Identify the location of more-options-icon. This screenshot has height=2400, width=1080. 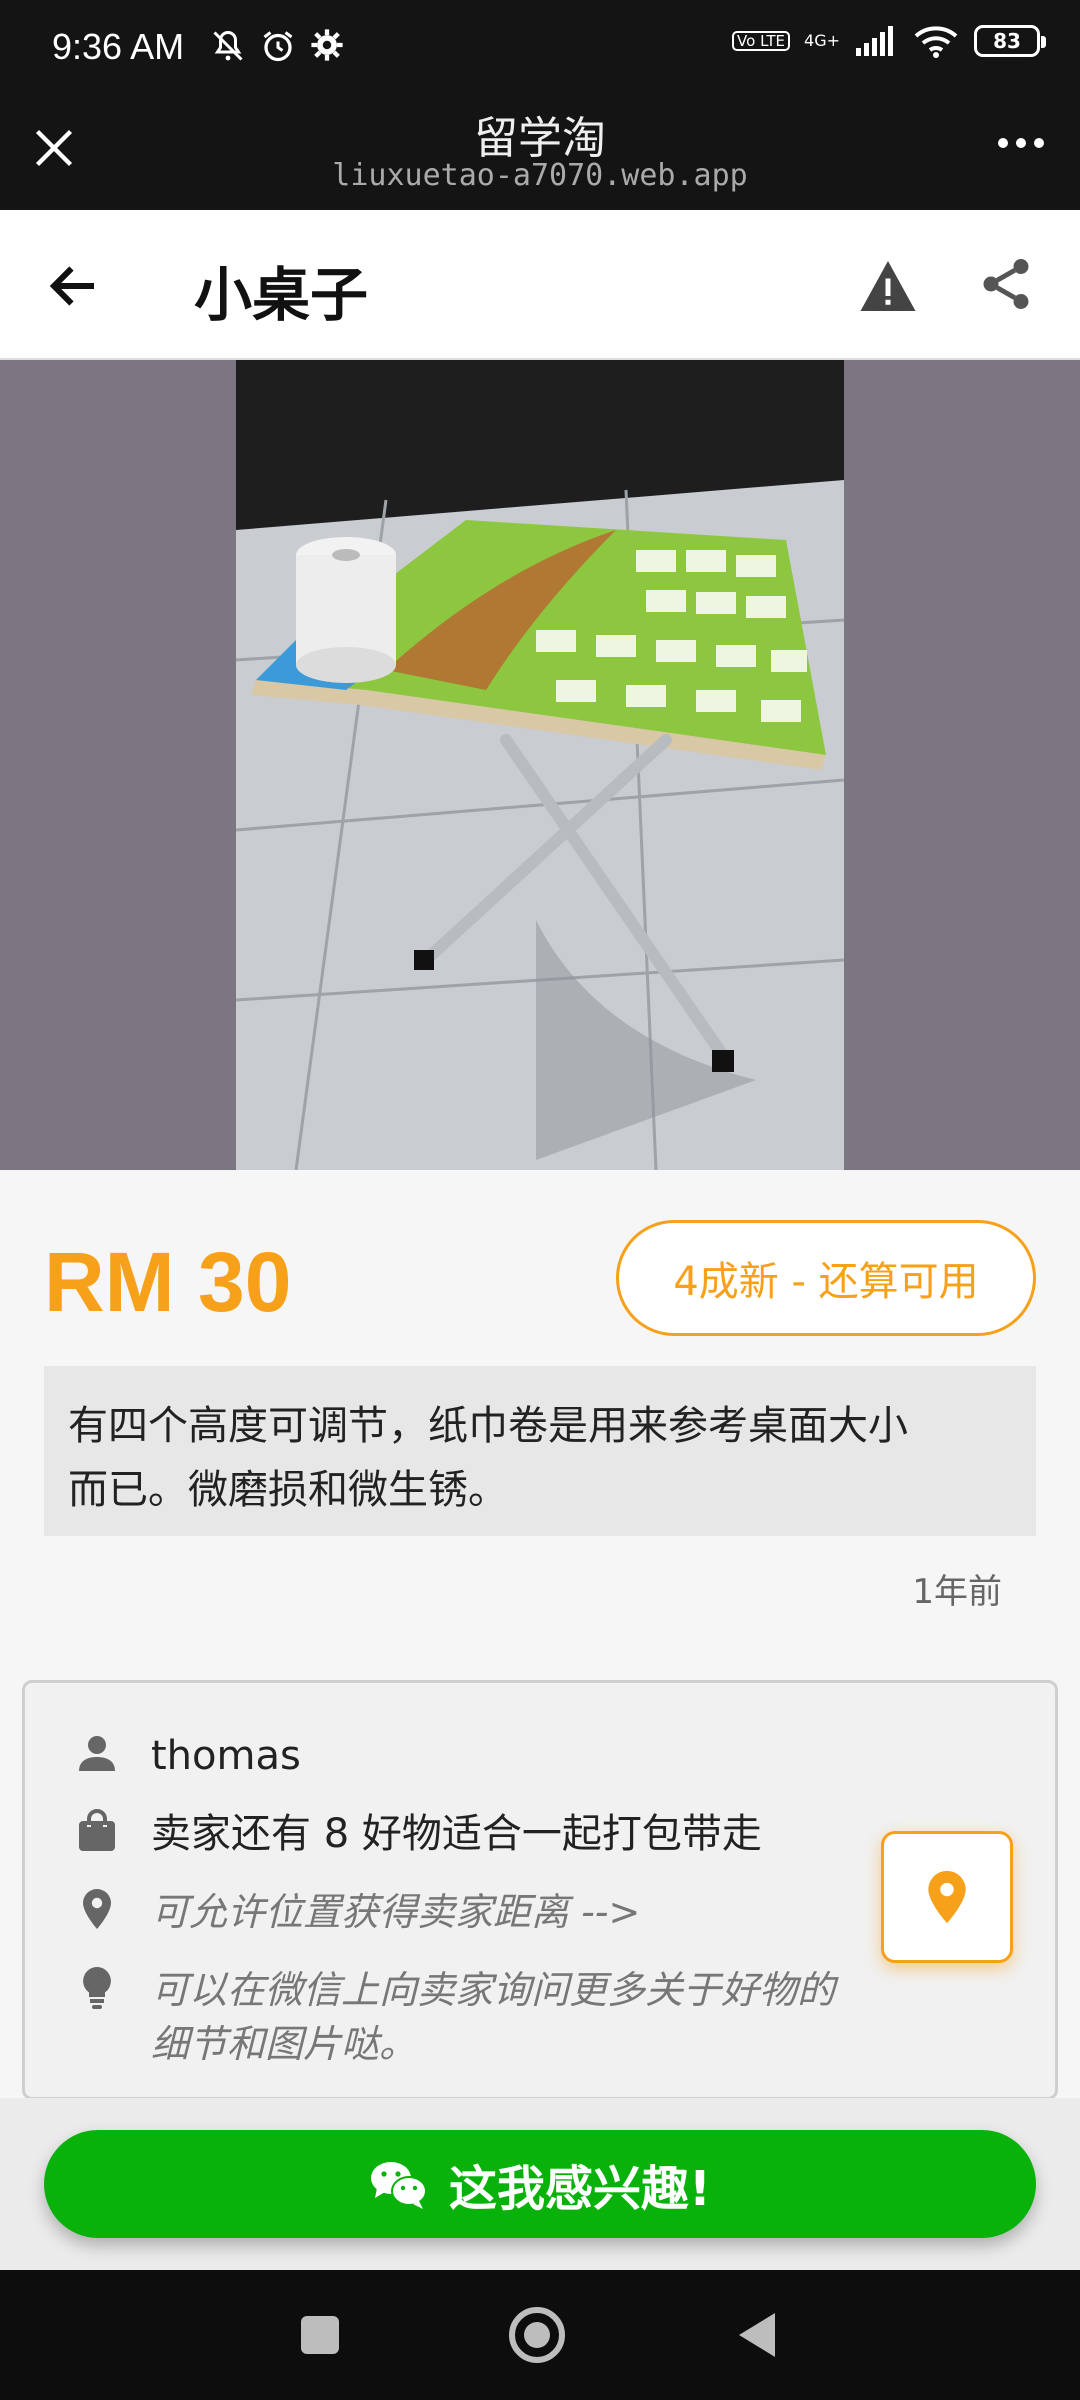
(1021, 143).